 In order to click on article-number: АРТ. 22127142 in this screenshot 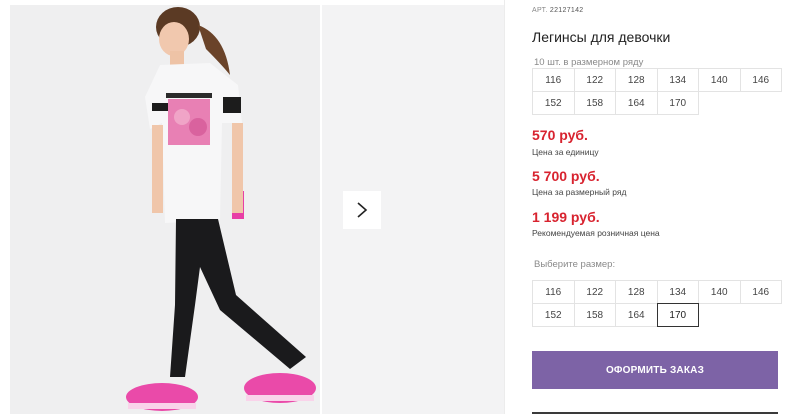, I will do `click(557, 10)`.